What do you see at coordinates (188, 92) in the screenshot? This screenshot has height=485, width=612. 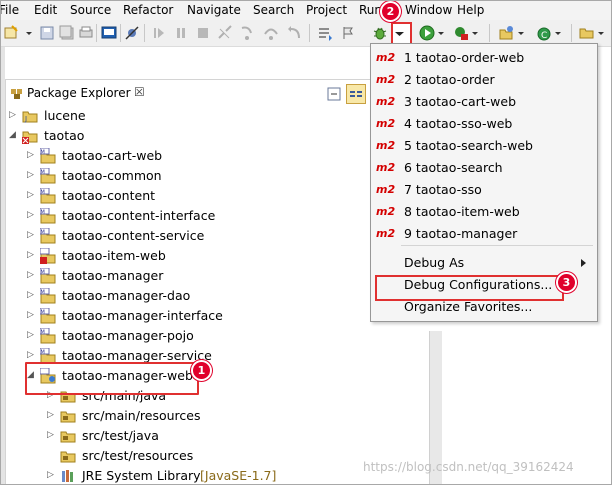 I see `package-explorer-header: Package Explorer ☒` at bounding box center [188, 92].